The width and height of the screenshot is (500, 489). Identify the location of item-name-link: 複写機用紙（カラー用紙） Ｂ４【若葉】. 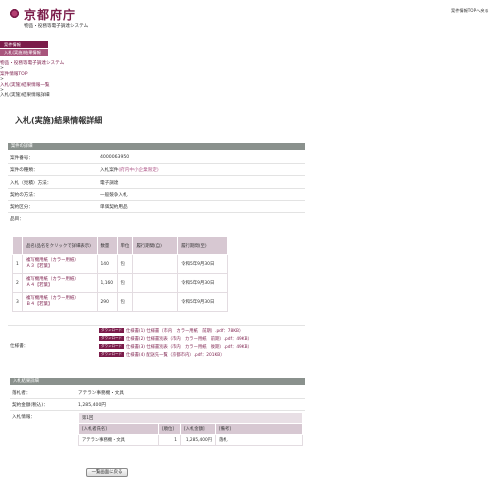
(59, 302).